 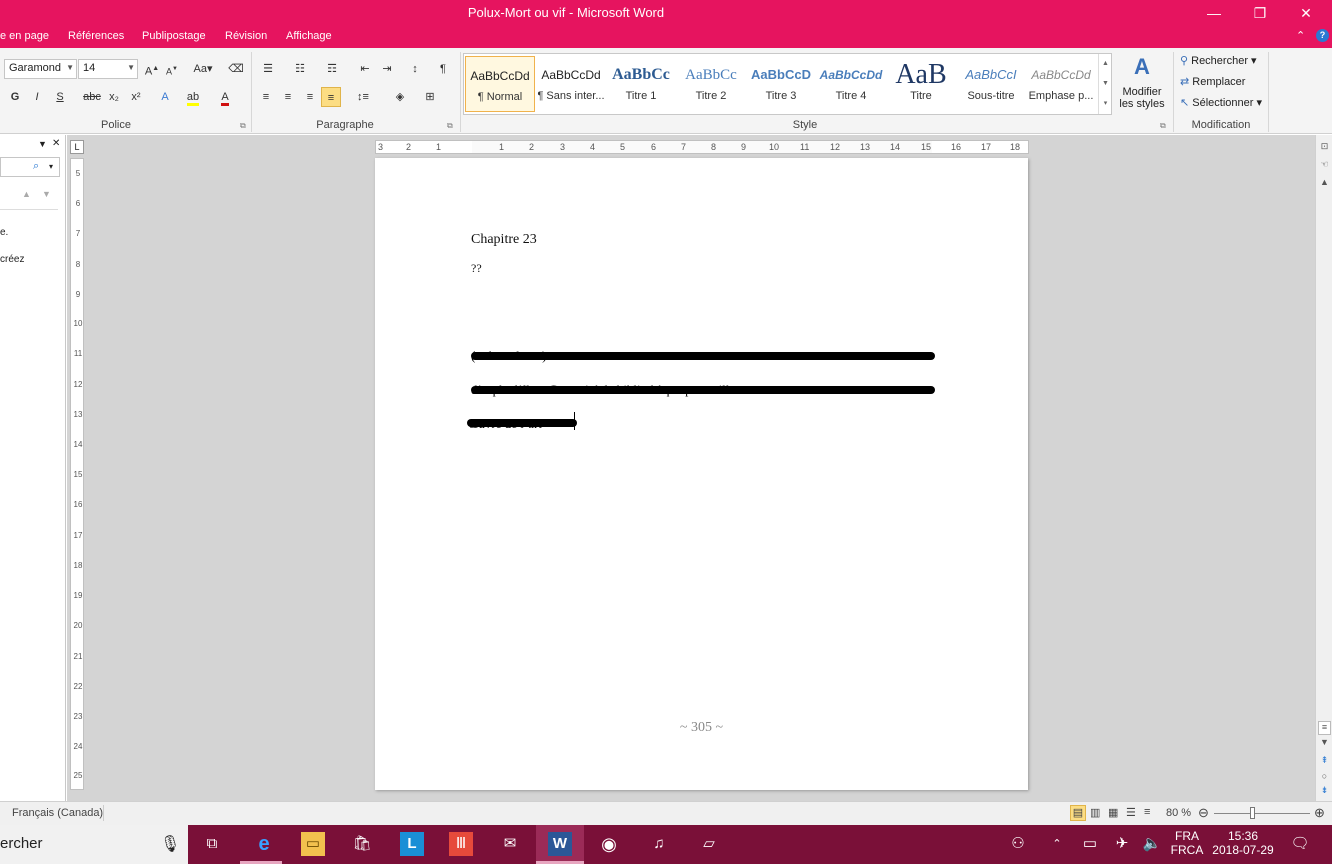 What do you see at coordinates (96, 36) in the screenshot?
I see `tab-references: Références` at bounding box center [96, 36].